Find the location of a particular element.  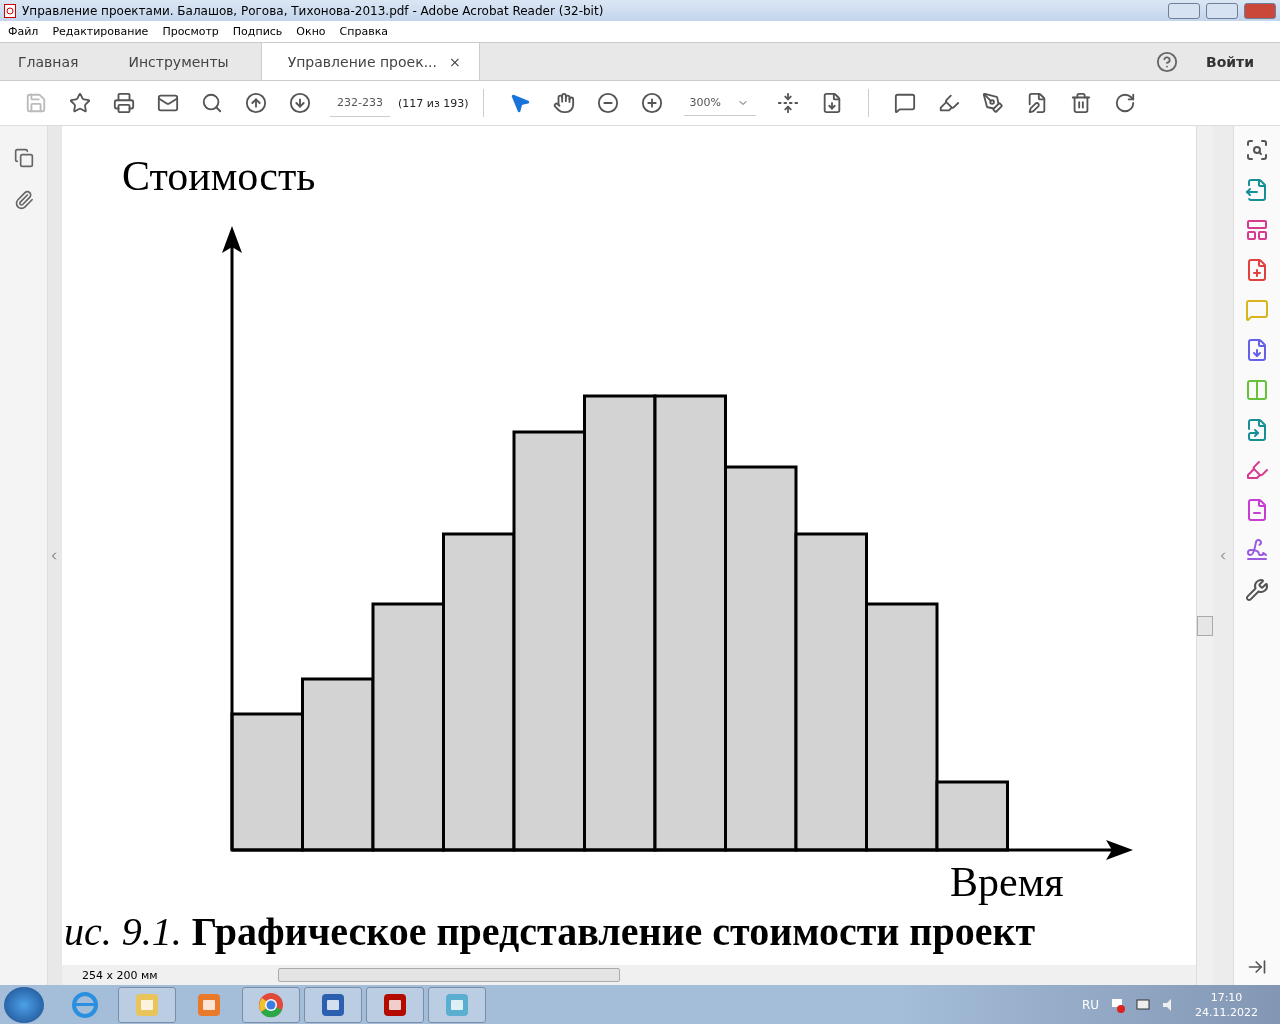

star-icon is located at coordinates (80, 103).